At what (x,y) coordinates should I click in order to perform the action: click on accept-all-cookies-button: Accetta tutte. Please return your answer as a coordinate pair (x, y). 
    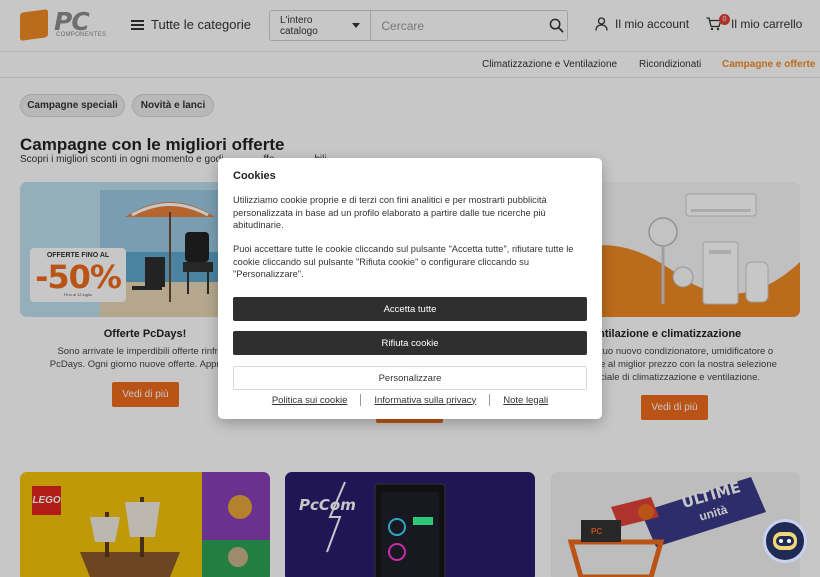
    Looking at the image, I should click on (410, 309).